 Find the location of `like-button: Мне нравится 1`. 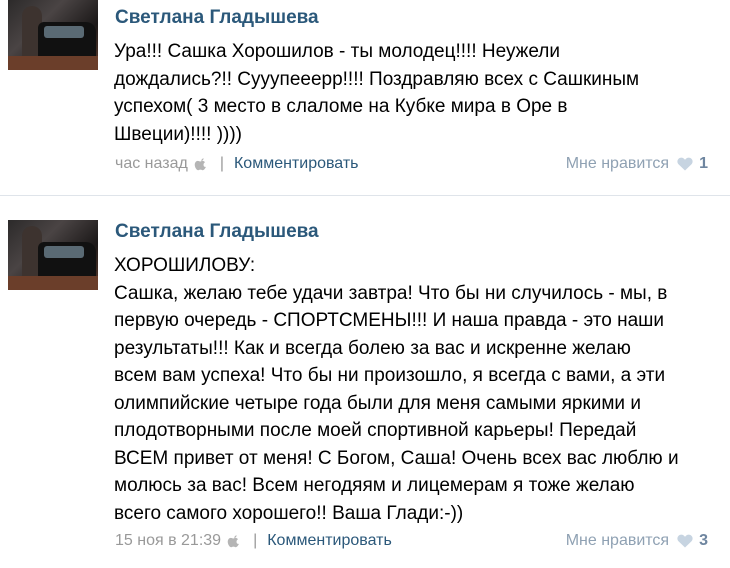

like-button: Мне нравится 1 is located at coordinates (637, 164).